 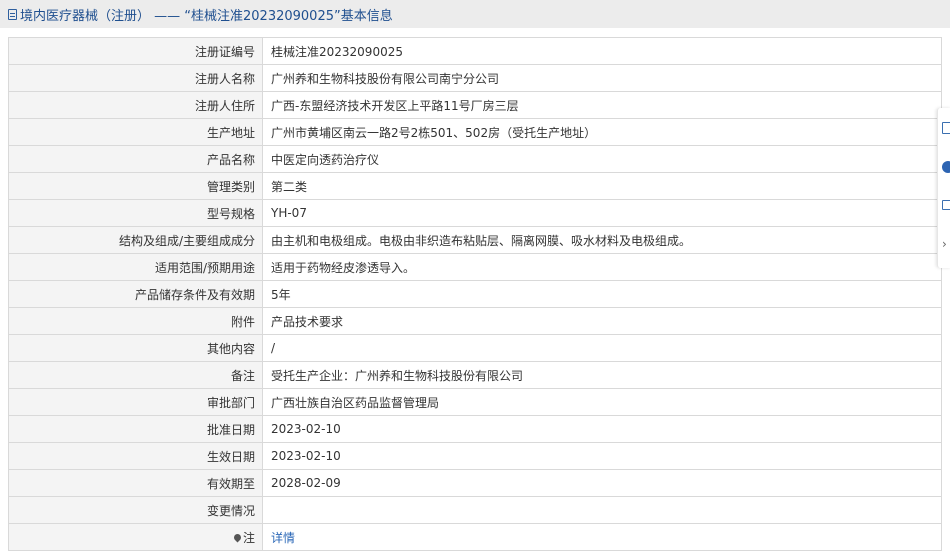 I want to click on row-label-registrant-address: 注册人住所, so click(x=135, y=105).